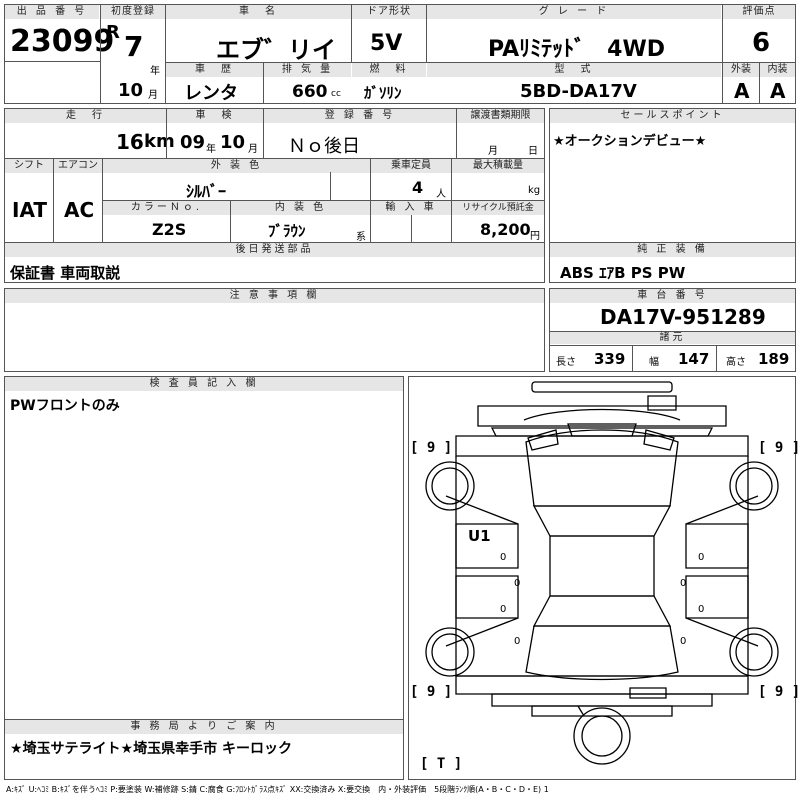 This screenshot has height=800, width=800. Describe the element at coordinates (431, 692) in the screenshot. I see `tire-rear-left: [ 9 ]` at that location.